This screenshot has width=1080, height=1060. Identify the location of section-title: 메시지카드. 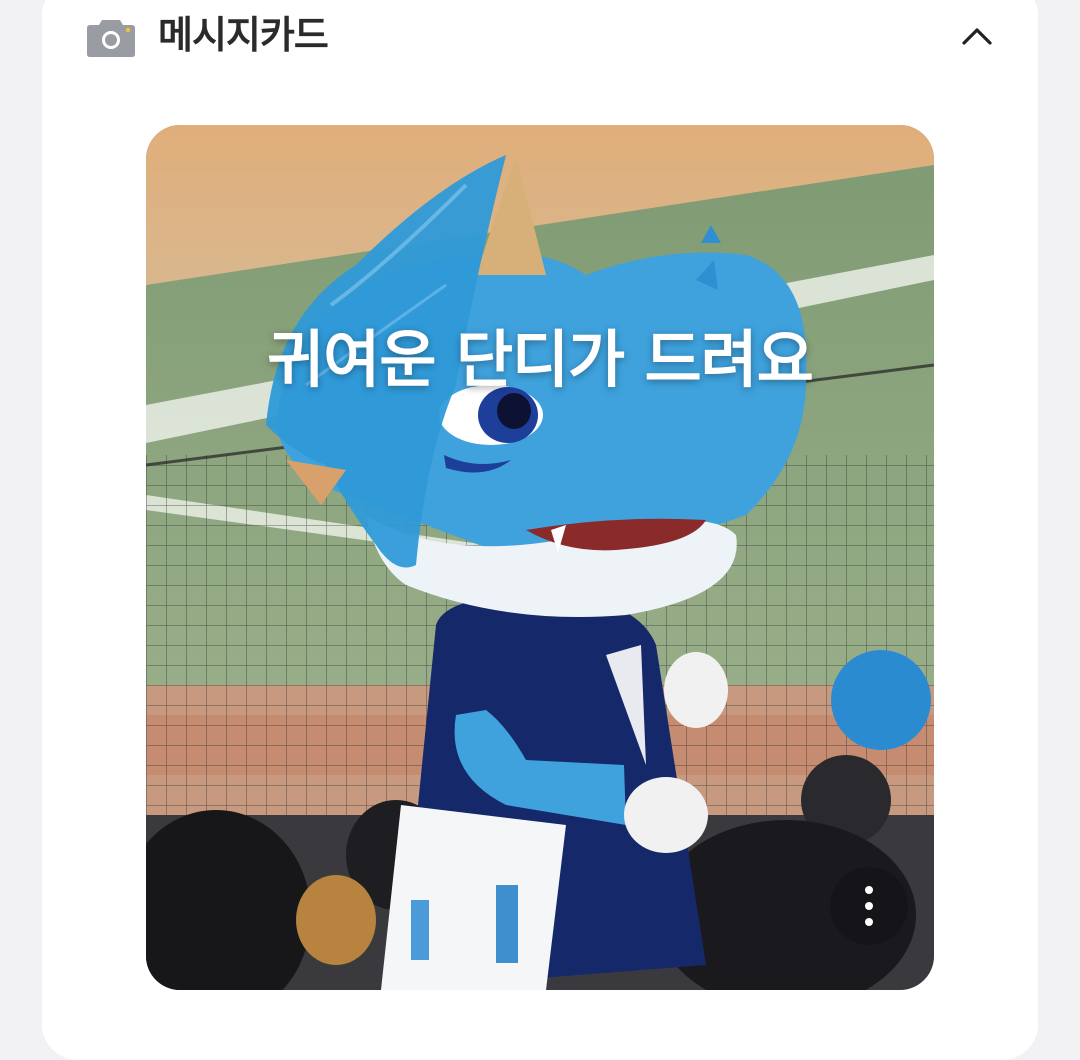
(243, 35).